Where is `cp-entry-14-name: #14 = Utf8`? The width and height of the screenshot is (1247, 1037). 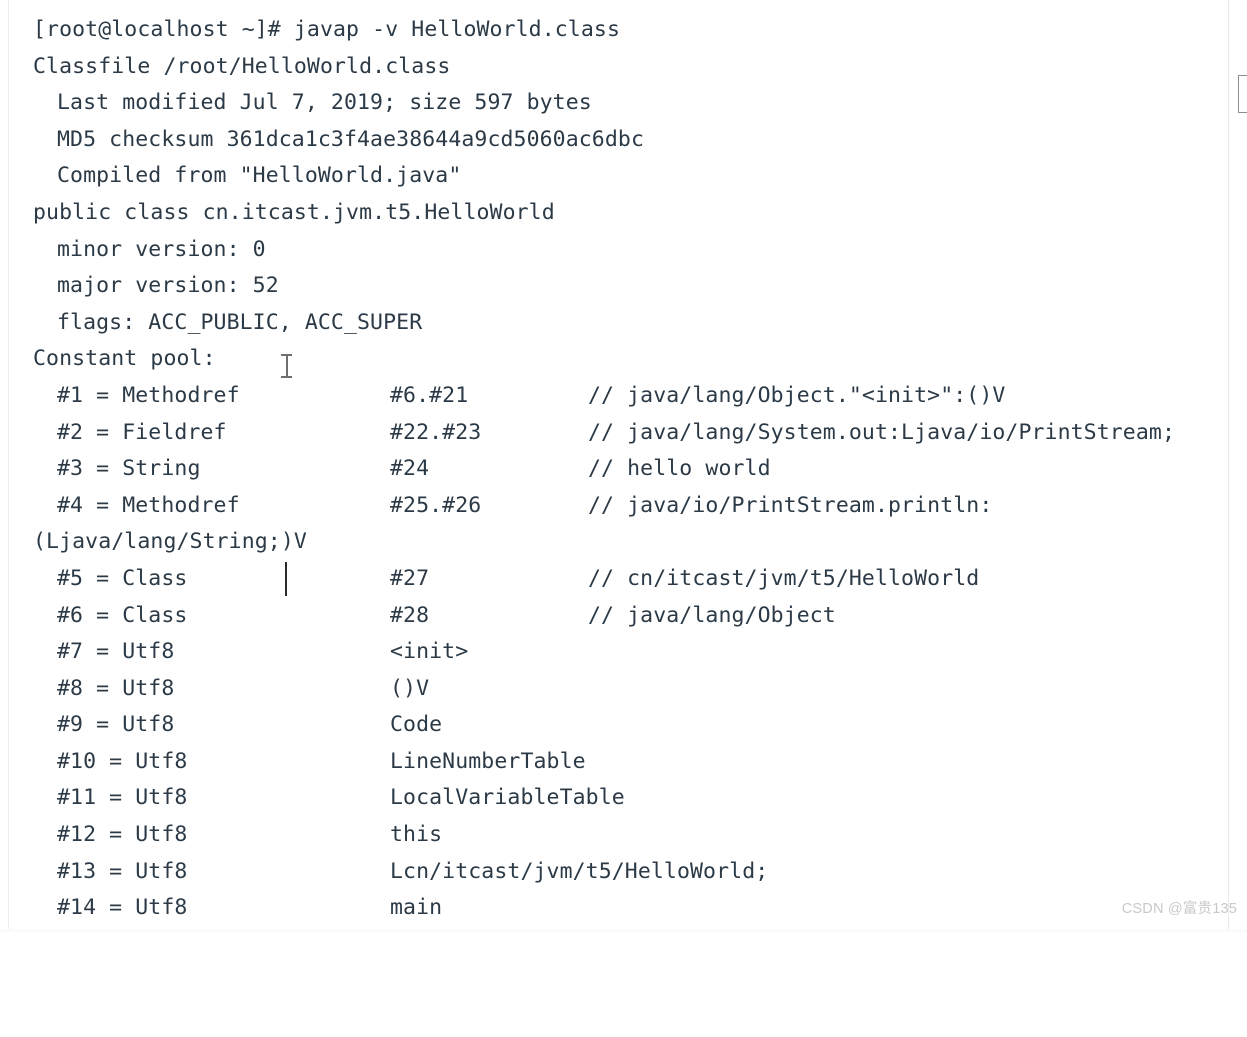
cp-entry-14-name: #14 = Utf8 is located at coordinates (122, 908).